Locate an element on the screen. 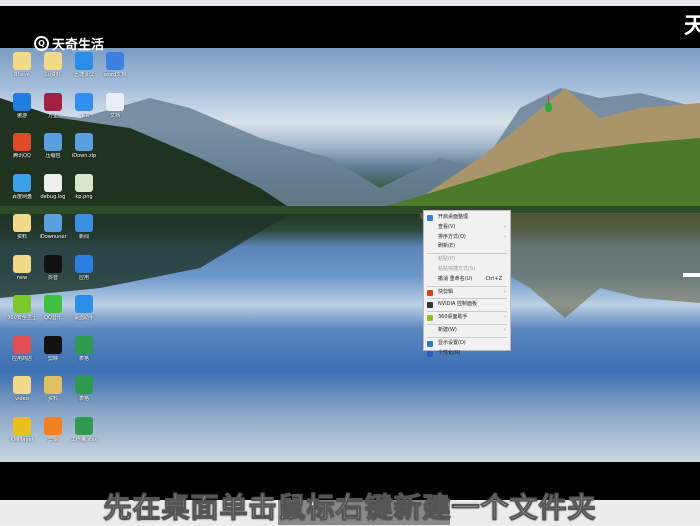 This screenshot has width=700, height=526. desktop-icon: 压缩包 is located at coordinates (53, 146).